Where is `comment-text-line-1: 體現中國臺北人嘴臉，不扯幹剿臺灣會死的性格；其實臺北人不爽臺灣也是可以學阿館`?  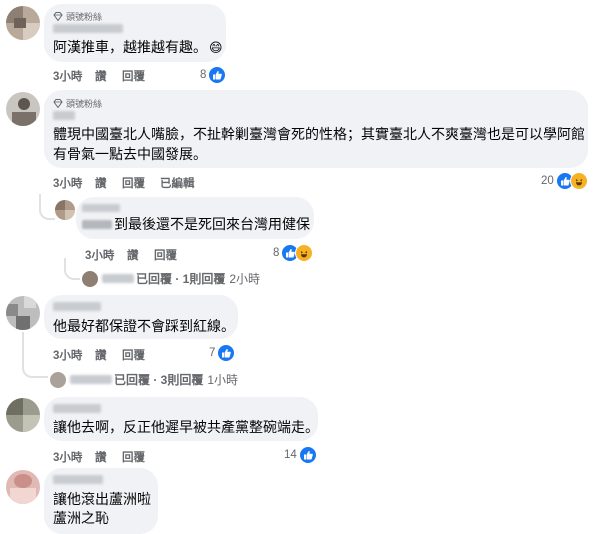 comment-text-line-1: 體現中國臺北人嘴臉，不扯幹剿臺灣會死的性格；其實臺北人不爽臺灣也是可以學阿館 is located at coordinates (319, 134).